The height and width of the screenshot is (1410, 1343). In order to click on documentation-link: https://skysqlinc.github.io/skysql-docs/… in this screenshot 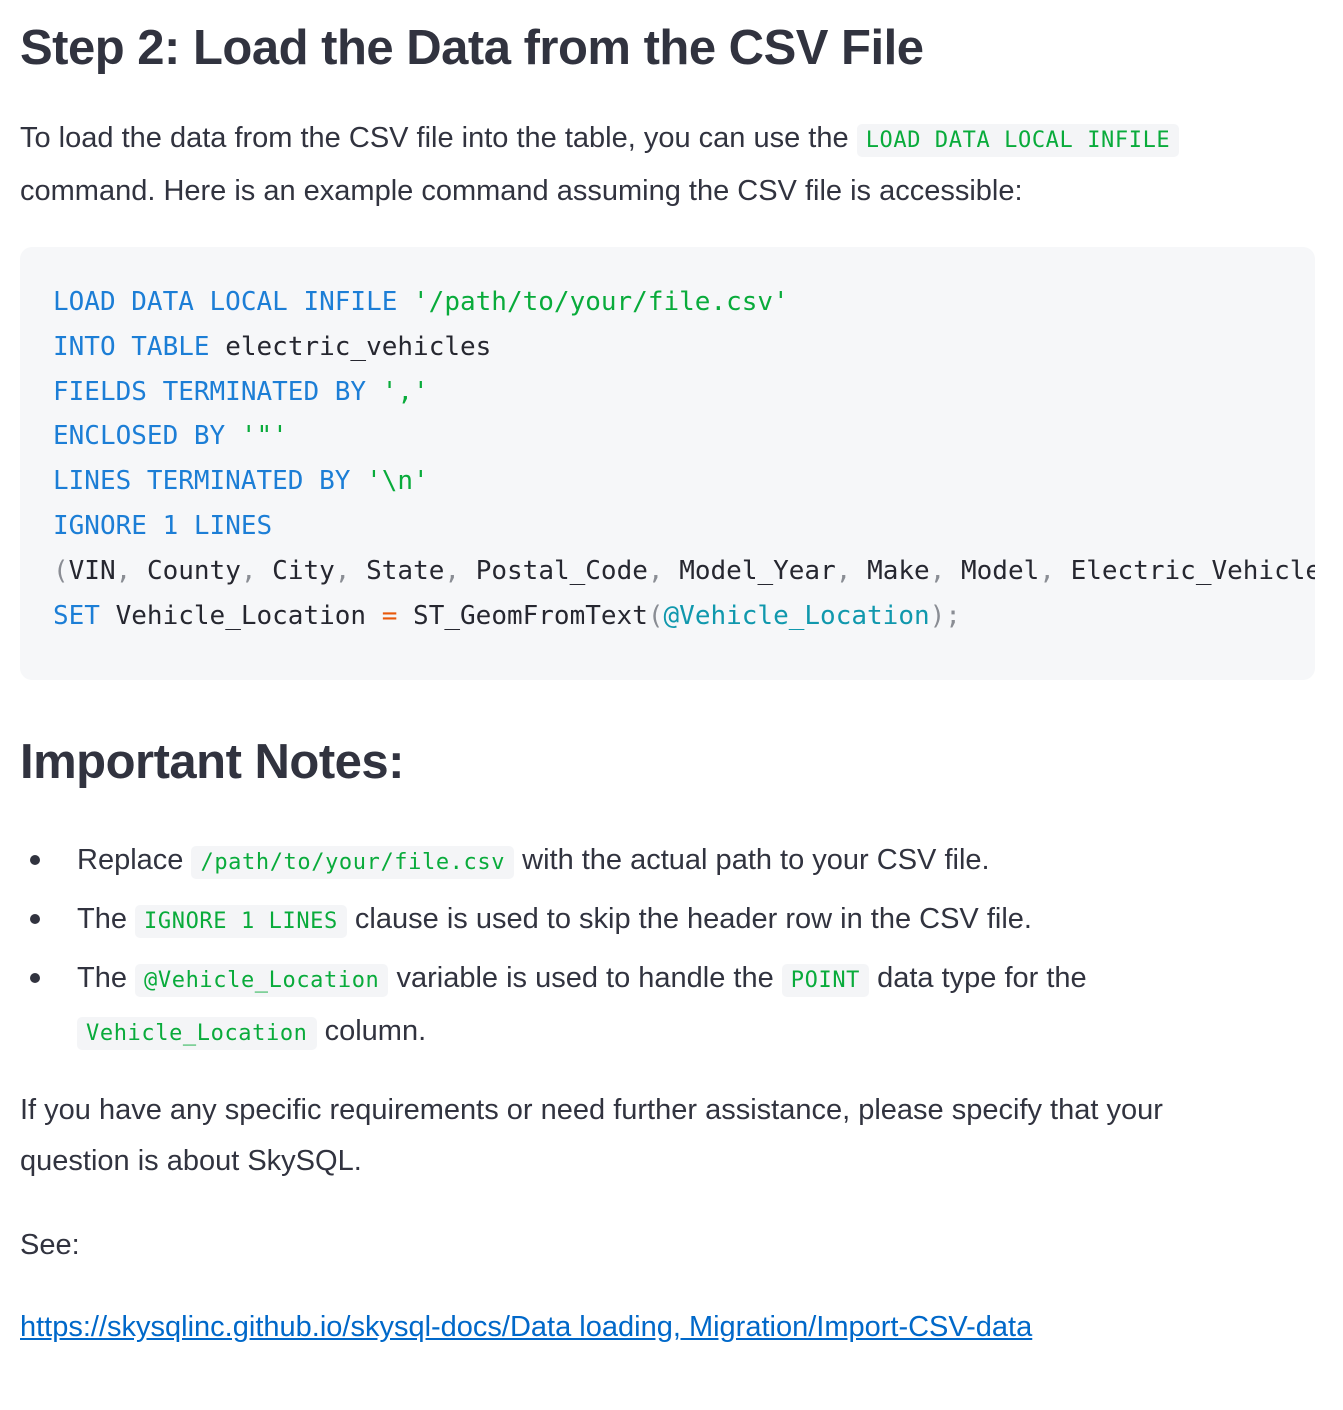, I will do `click(526, 1327)`.